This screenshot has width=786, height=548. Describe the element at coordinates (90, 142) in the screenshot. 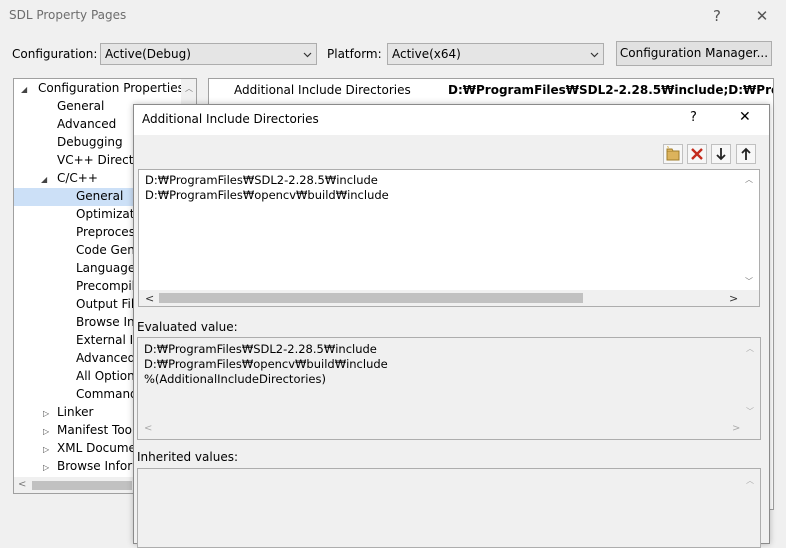

I see `tree-item-debugging: Debugging` at that location.